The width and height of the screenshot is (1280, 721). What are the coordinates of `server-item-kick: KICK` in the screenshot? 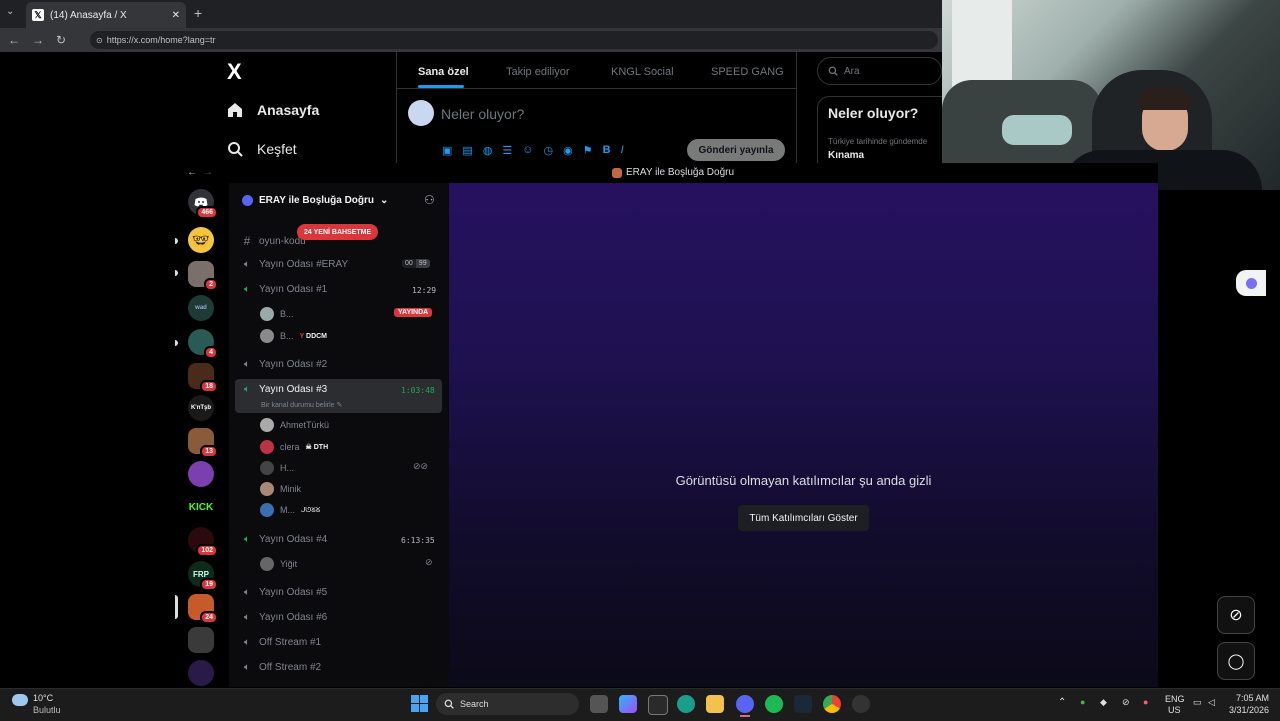 It's located at (201, 507).